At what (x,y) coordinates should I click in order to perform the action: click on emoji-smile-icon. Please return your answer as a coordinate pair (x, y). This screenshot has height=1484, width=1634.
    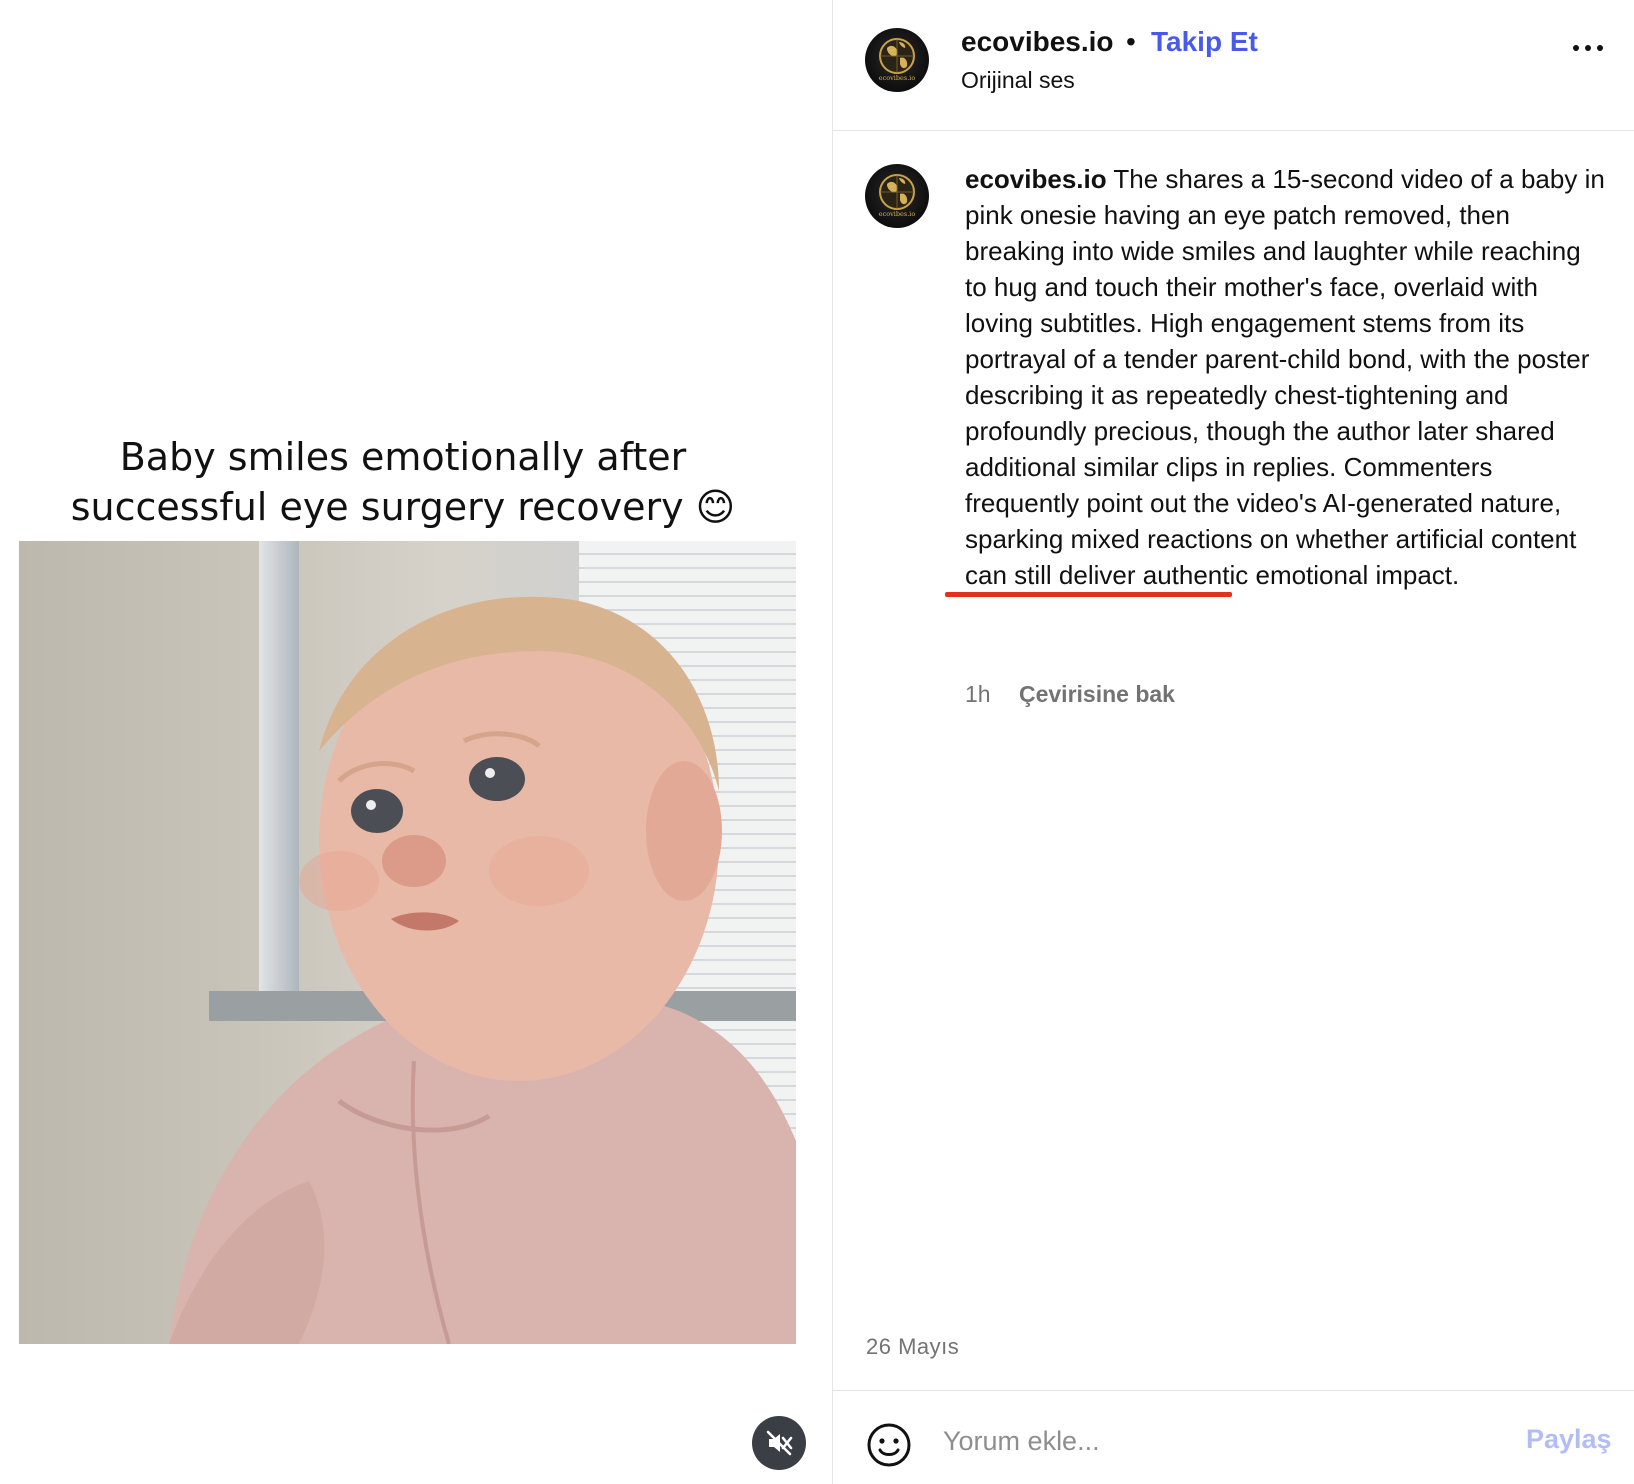
    Looking at the image, I should click on (889, 1445).